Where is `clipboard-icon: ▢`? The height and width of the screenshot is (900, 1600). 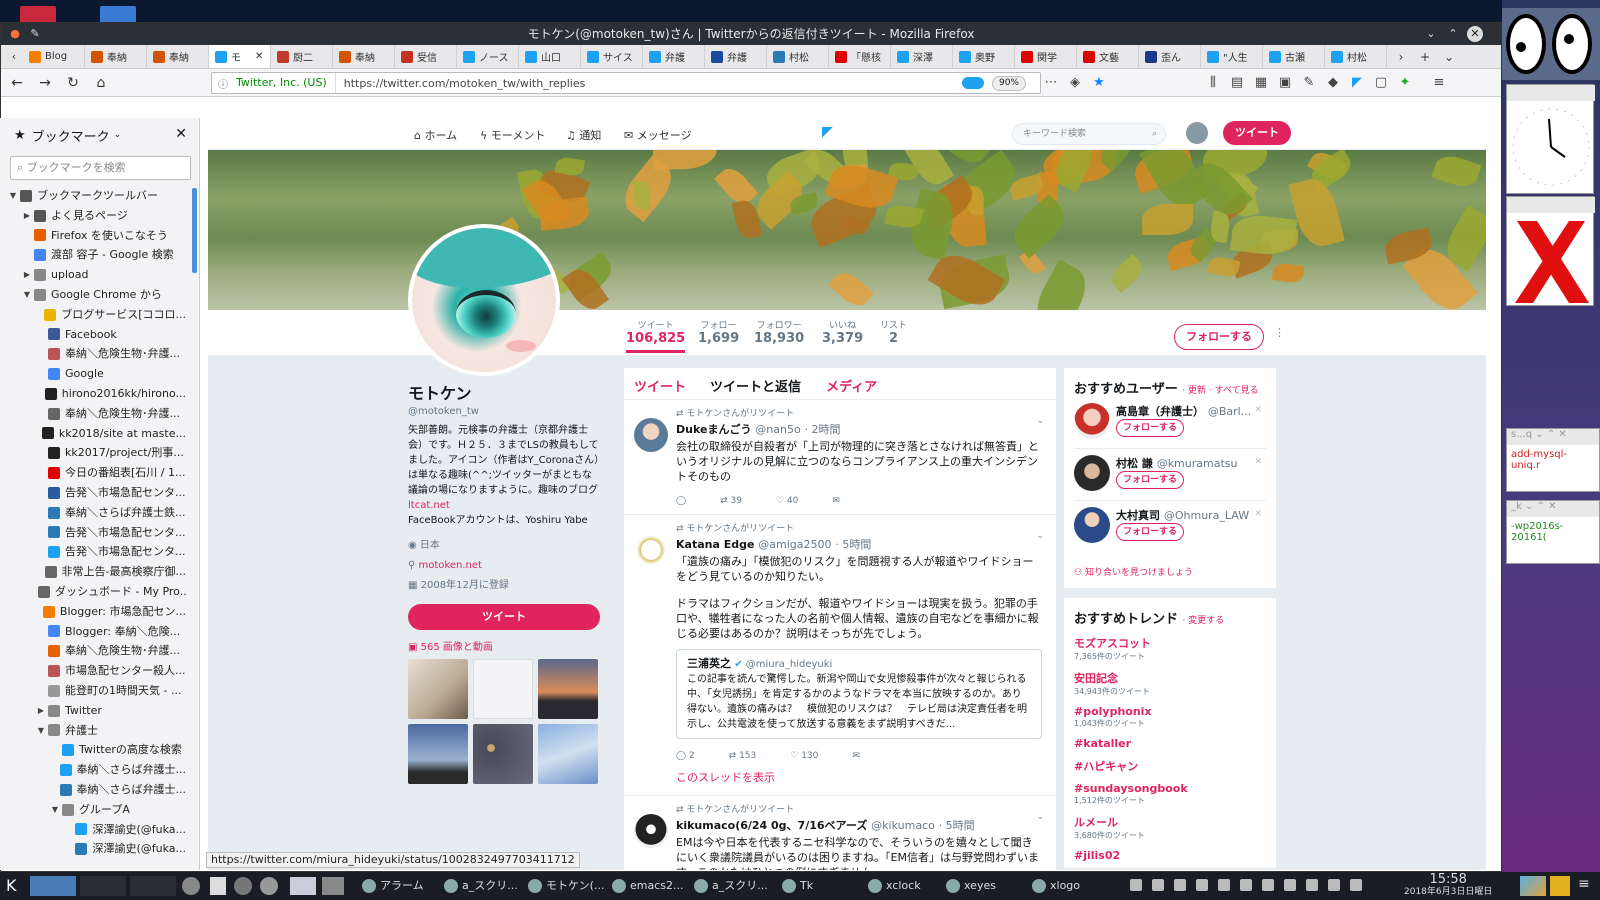 clipboard-icon: ▢ is located at coordinates (1381, 83).